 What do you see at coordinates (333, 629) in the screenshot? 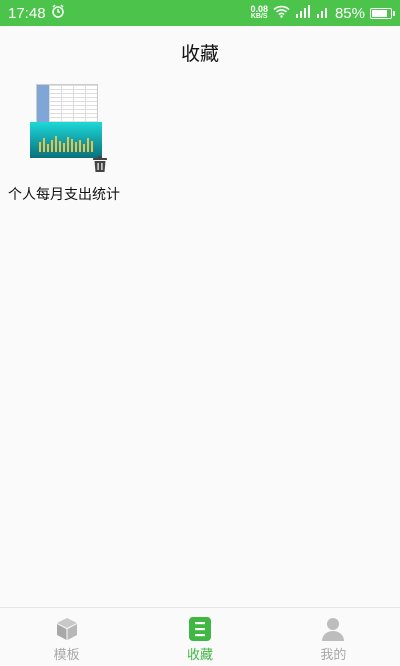
I see `person-icon` at bounding box center [333, 629].